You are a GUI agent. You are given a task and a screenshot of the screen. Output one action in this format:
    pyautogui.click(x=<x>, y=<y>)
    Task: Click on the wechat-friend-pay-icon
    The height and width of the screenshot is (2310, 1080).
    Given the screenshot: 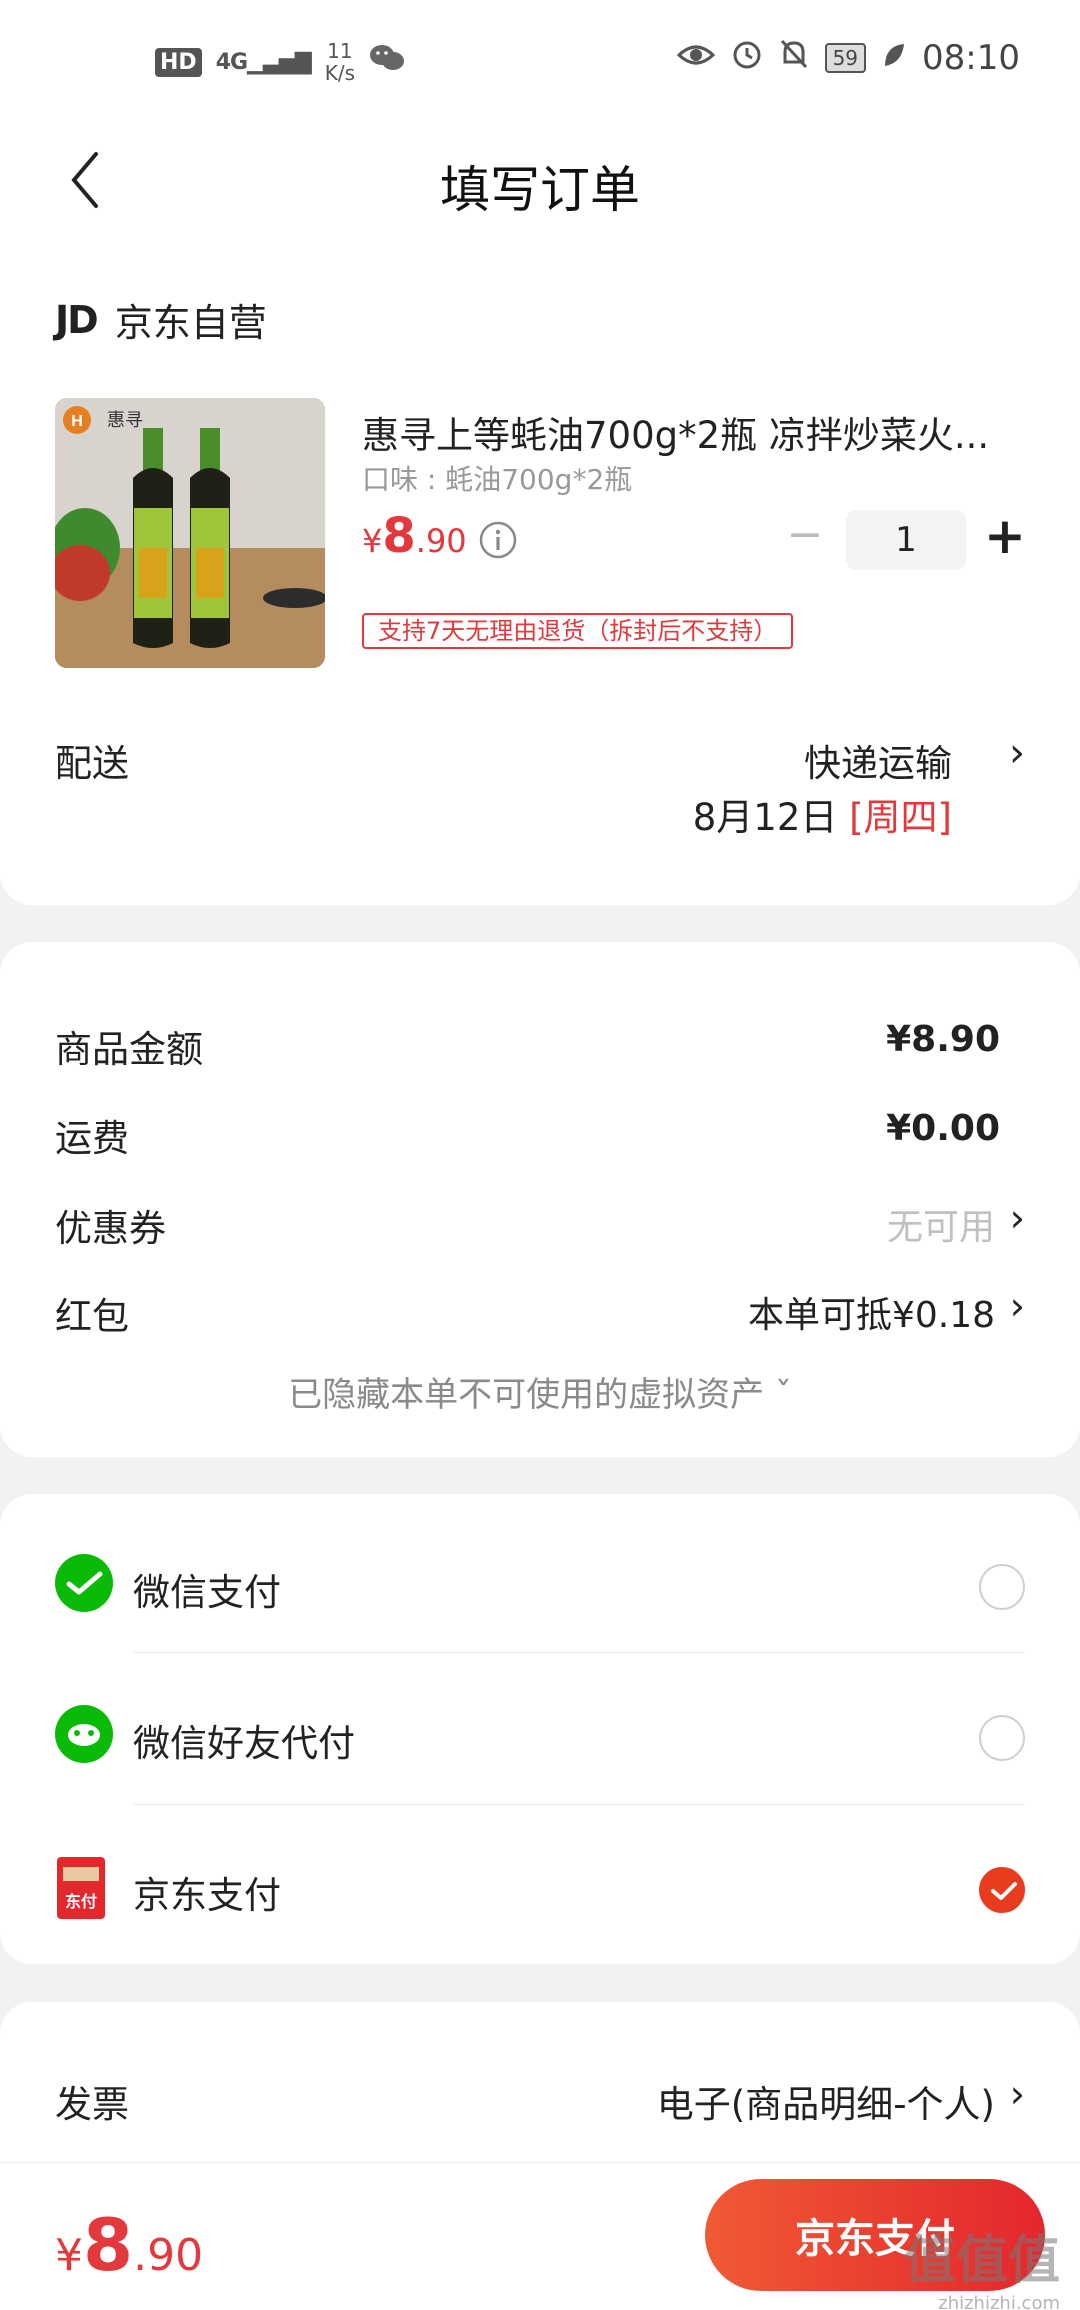 What is the action you would take?
    pyautogui.click(x=84, y=1734)
    